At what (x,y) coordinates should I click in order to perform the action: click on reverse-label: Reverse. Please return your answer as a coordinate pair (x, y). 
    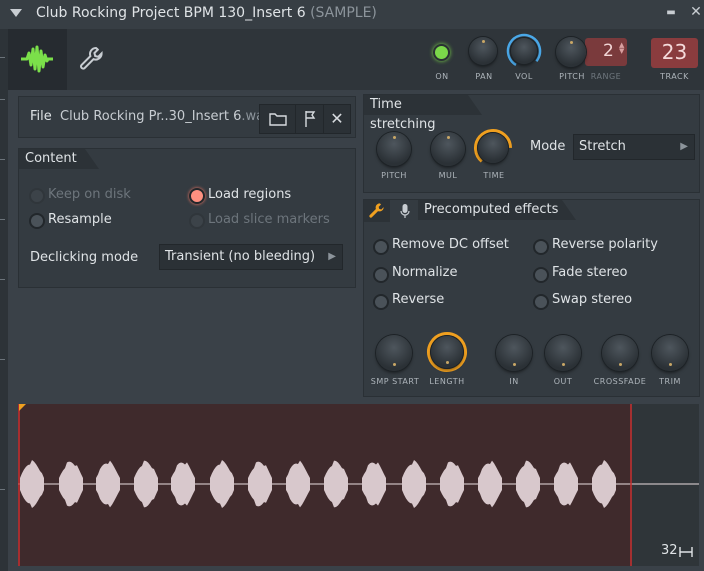
    Looking at the image, I should click on (418, 299).